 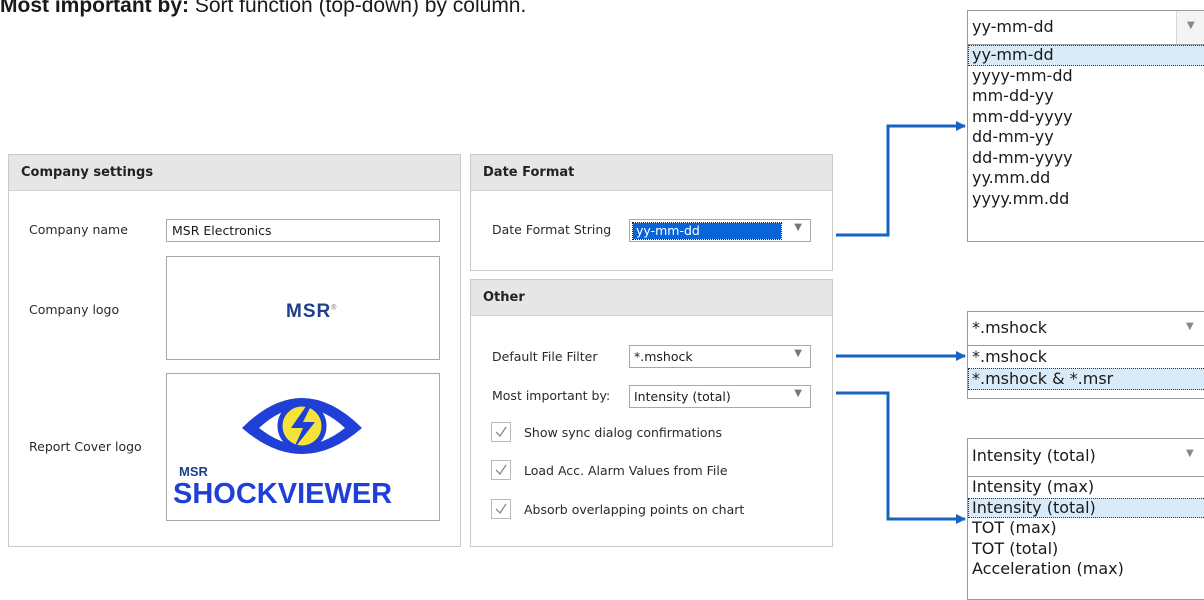 I want to click on sort-option: Intensity (total), so click(x=1086, y=507).